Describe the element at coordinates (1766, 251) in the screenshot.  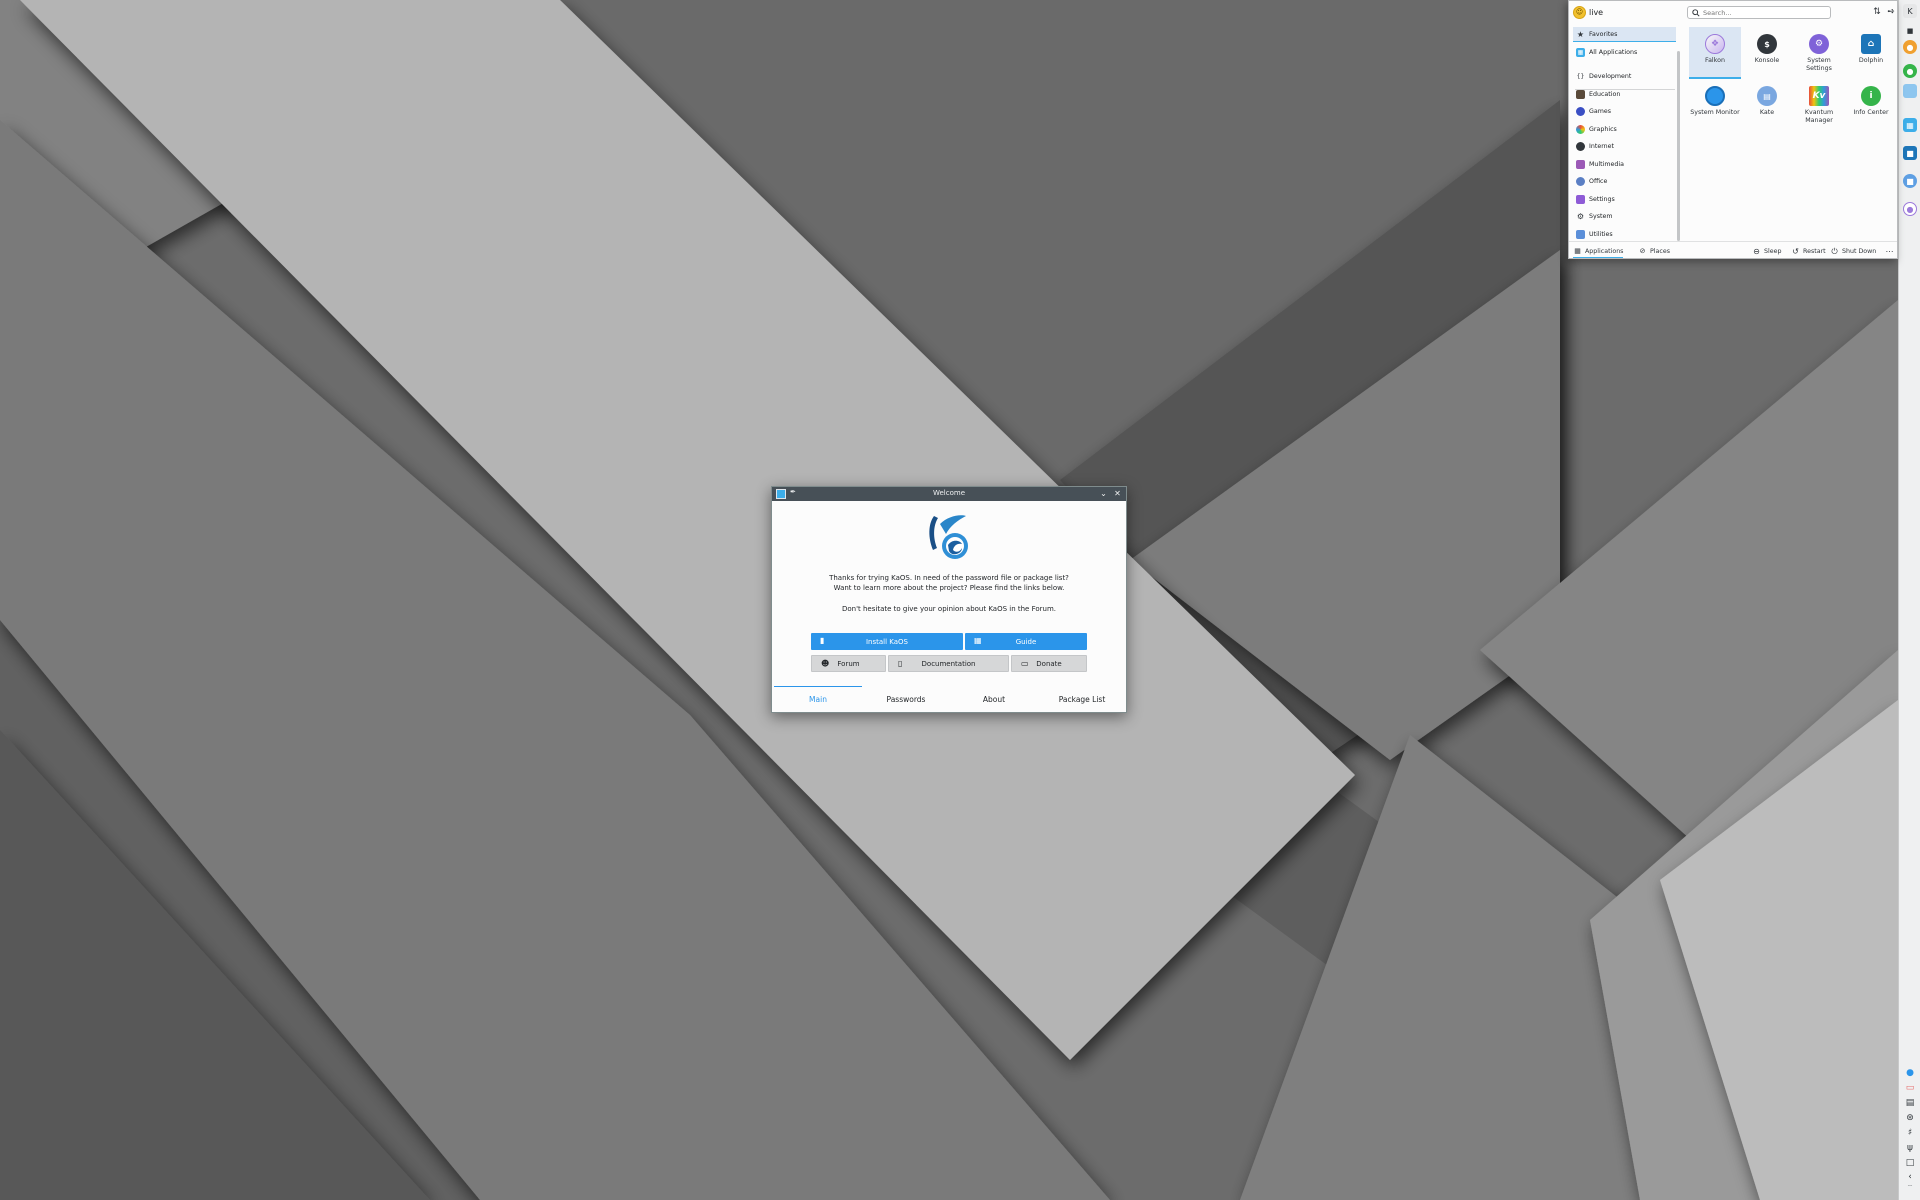
I see `sleep-button: ⊖ Sleep` at that location.